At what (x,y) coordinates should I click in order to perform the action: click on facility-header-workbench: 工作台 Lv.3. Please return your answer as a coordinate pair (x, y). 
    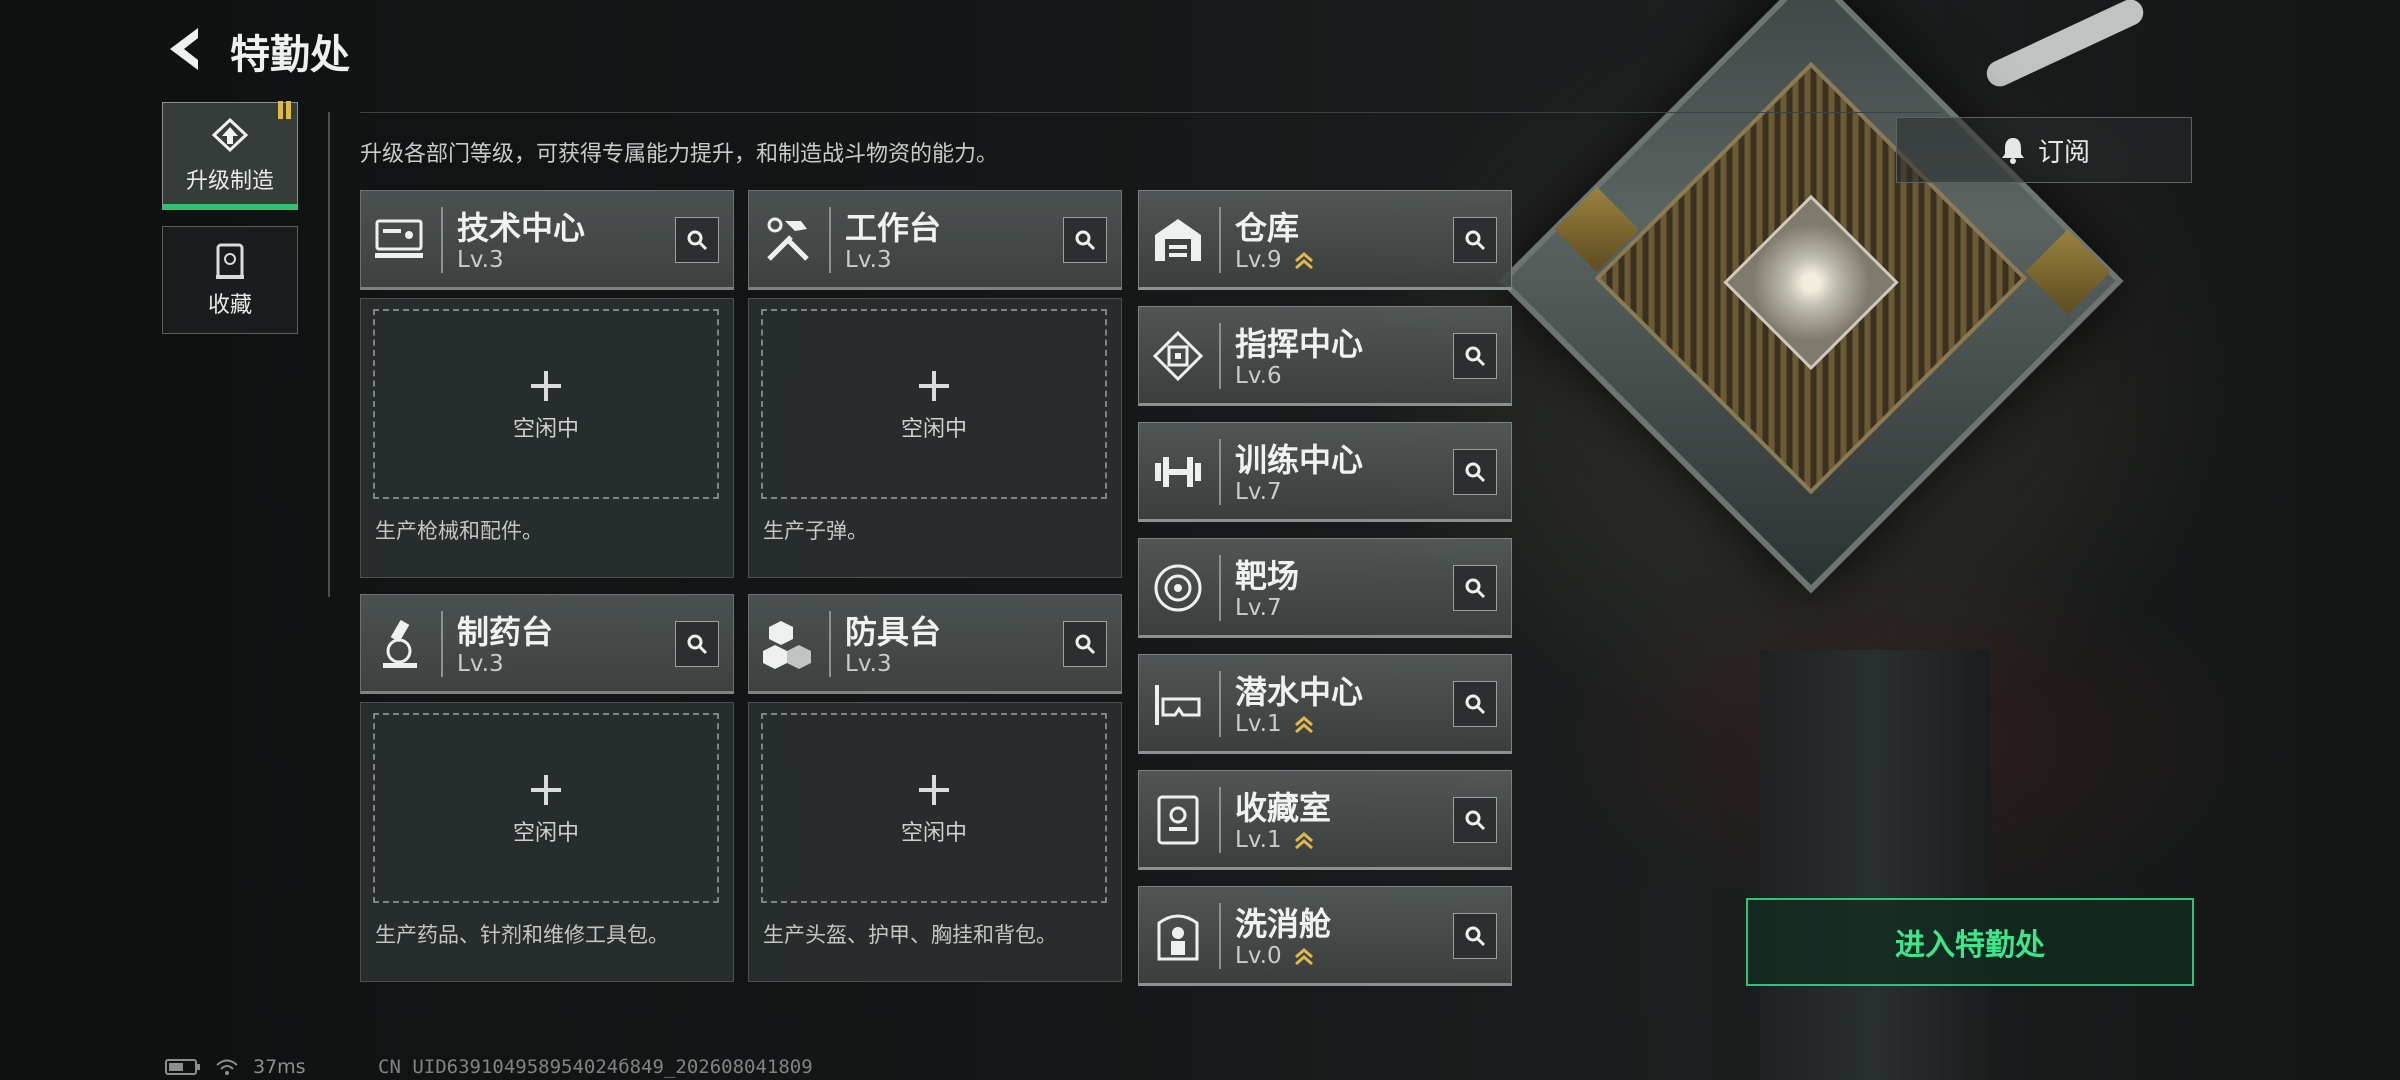
    Looking at the image, I should click on (935, 240).